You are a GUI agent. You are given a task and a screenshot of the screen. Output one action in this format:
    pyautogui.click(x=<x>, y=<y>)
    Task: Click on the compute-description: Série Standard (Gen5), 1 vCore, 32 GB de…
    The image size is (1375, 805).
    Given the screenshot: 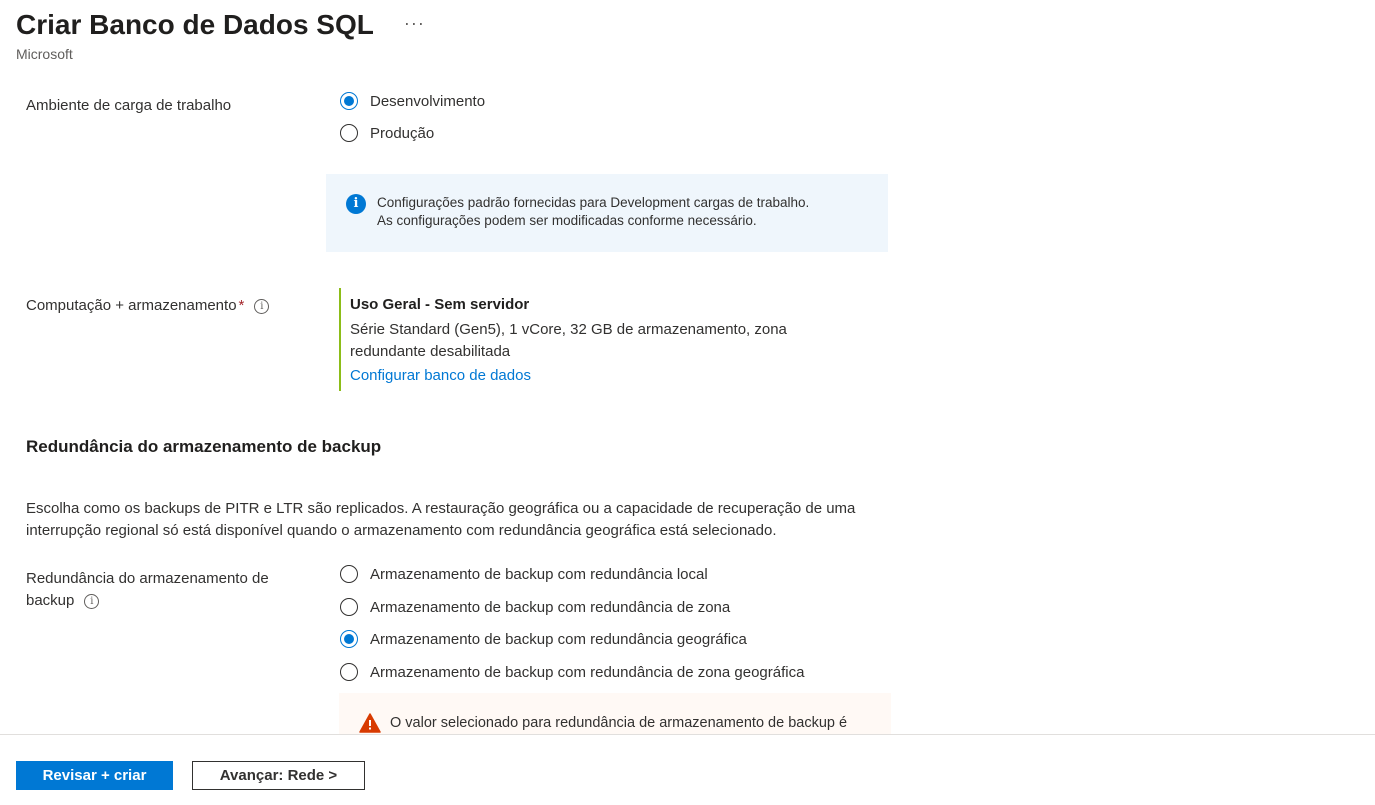 What is the action you would take?
    pyautogui.click(x=568, y=340)
    